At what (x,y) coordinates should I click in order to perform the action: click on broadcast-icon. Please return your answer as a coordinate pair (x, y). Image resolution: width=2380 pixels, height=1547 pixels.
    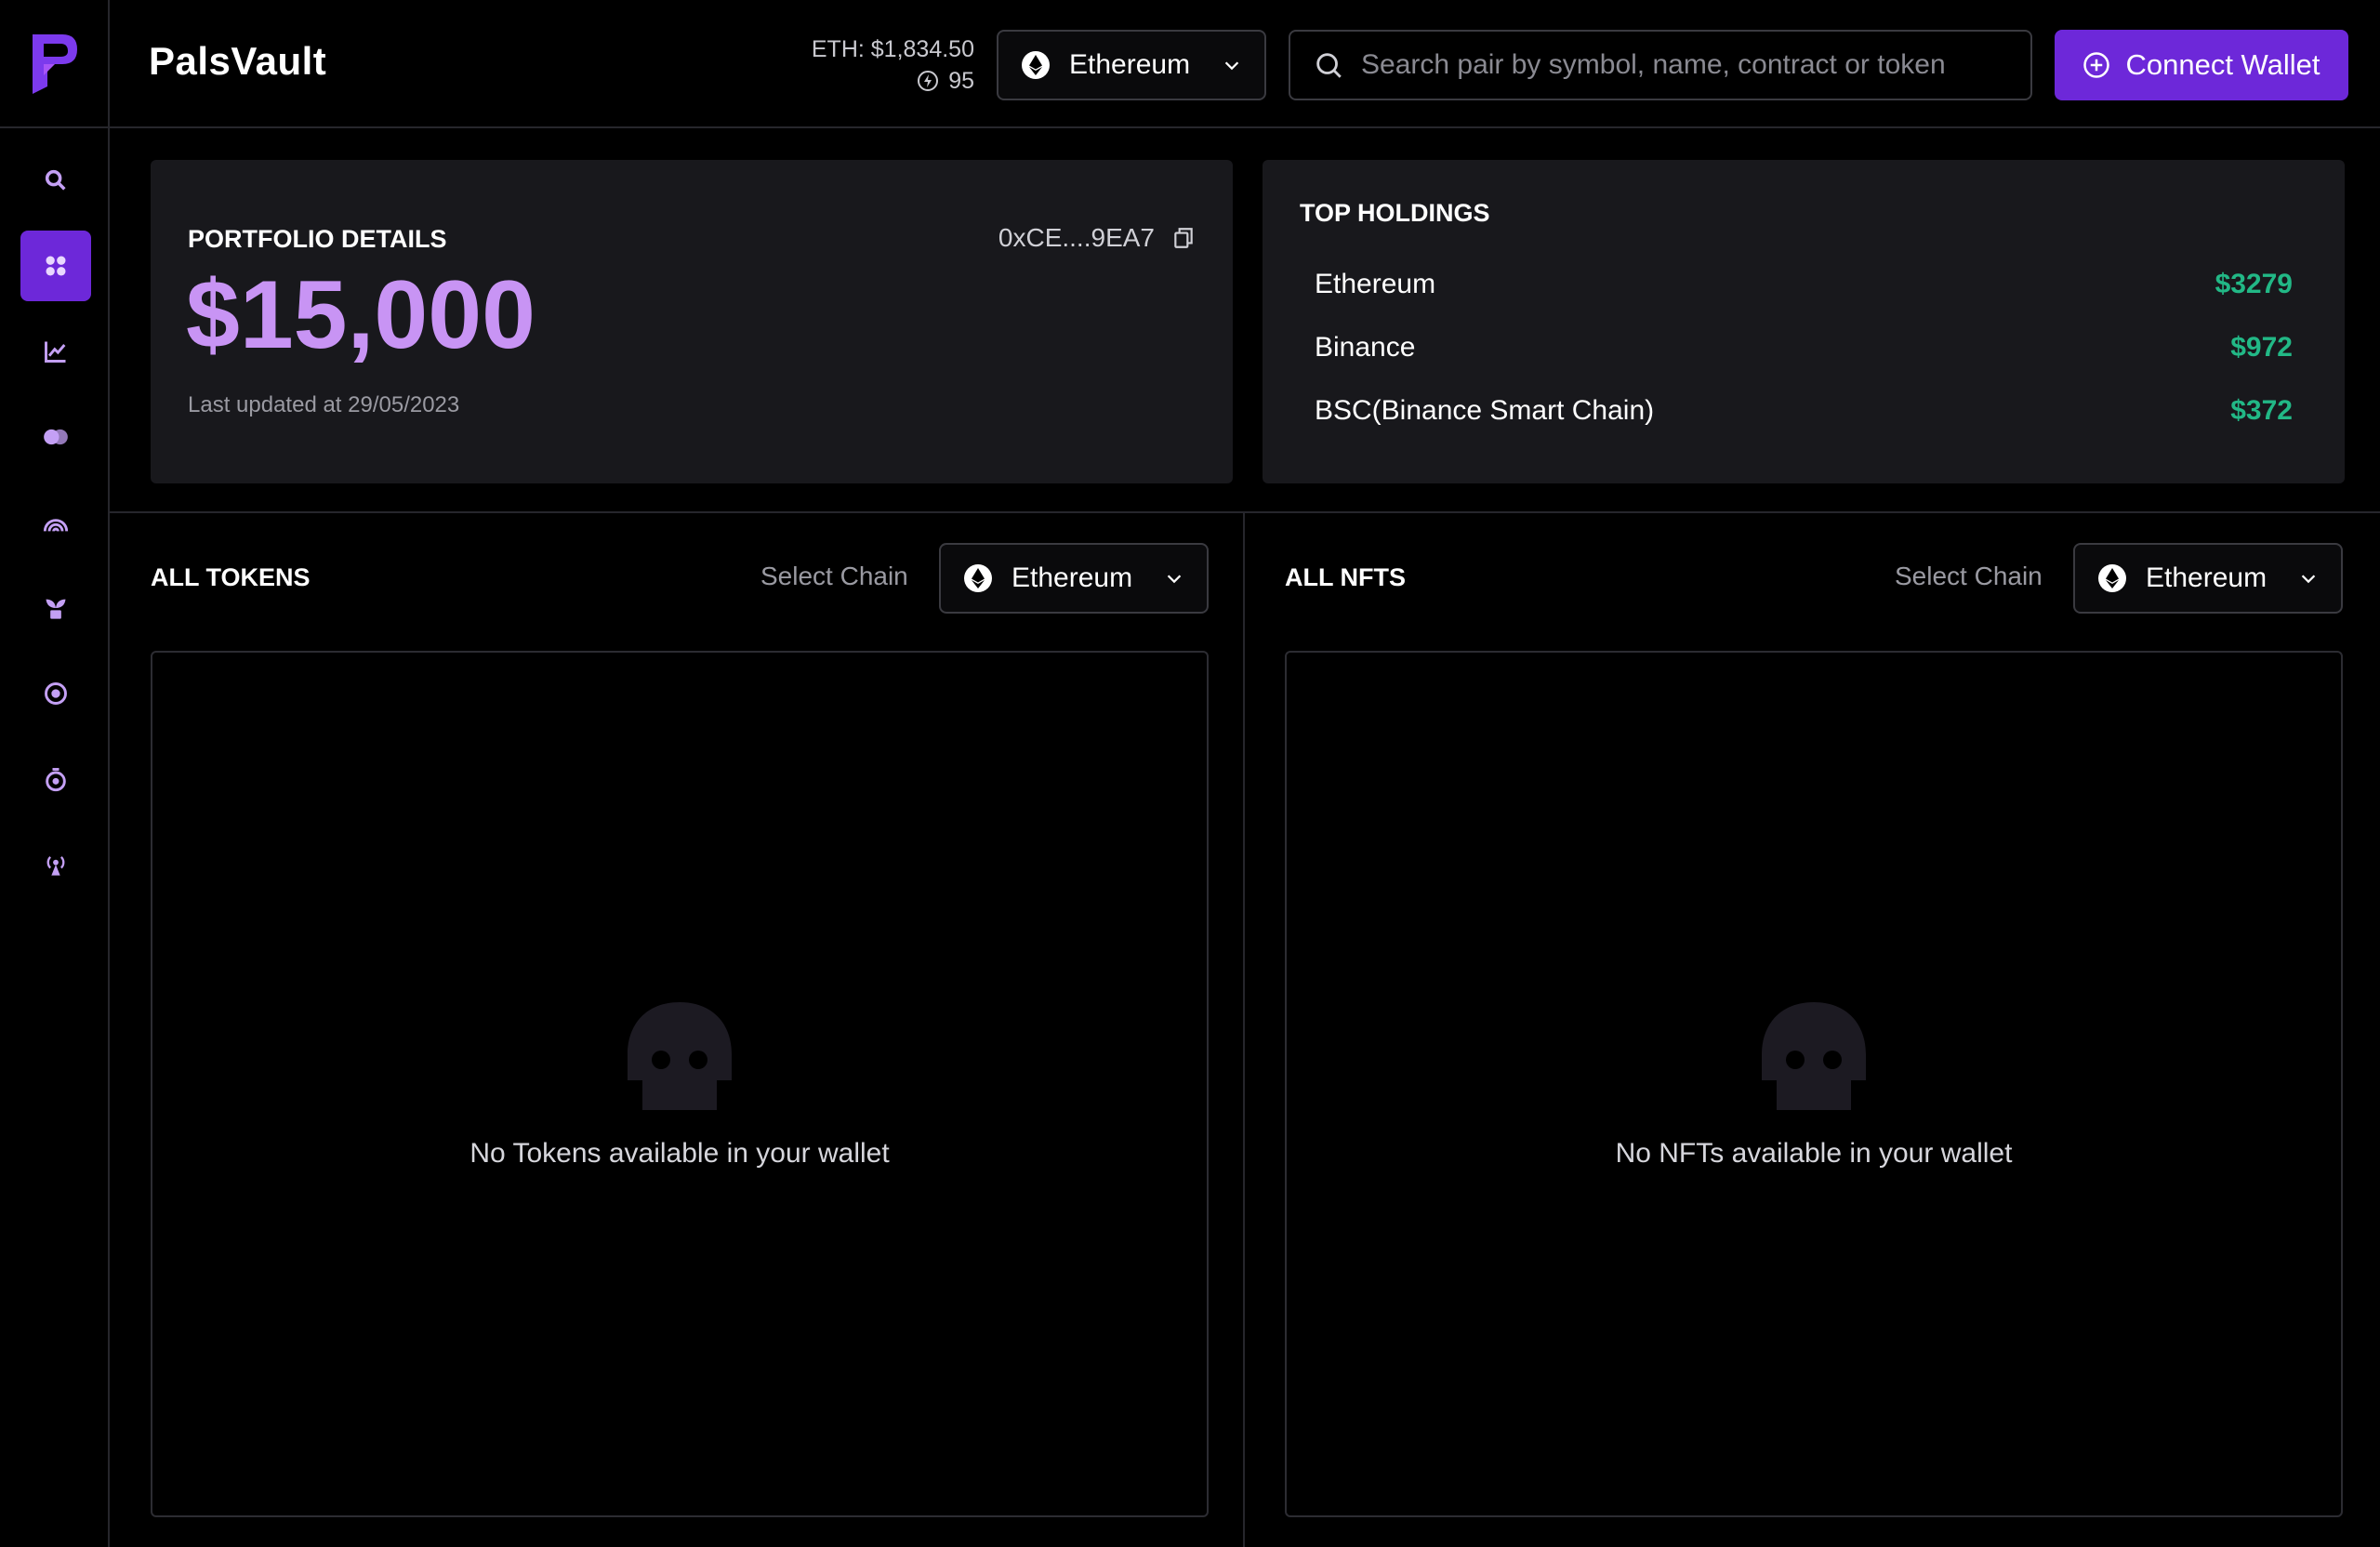
    Looking at the image, I should click on (55, 866).